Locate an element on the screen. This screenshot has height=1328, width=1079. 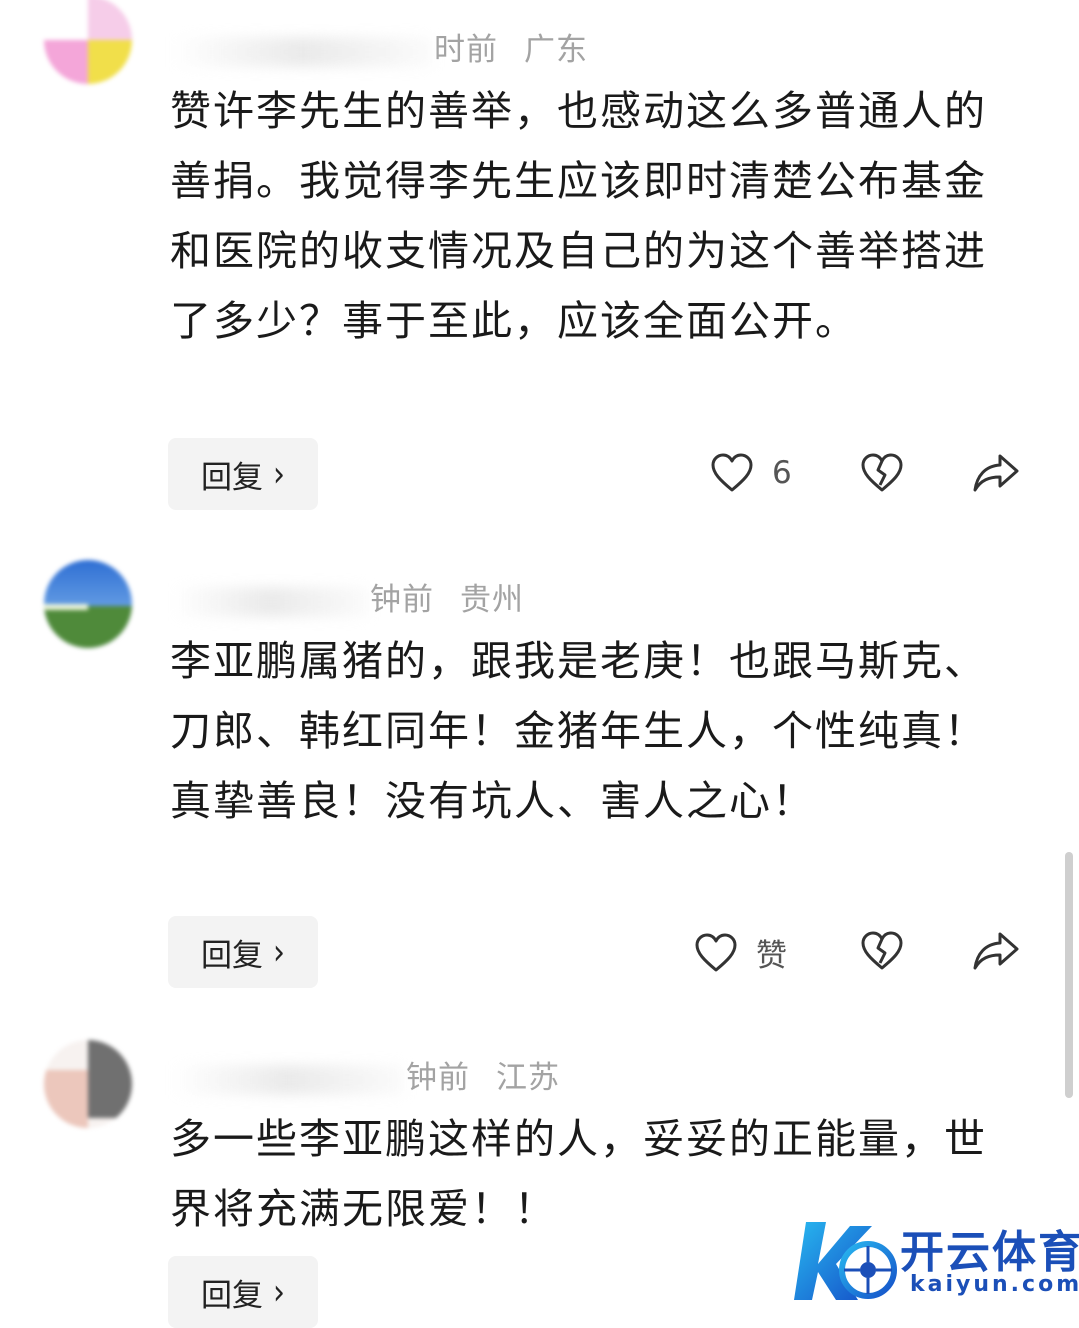
comment-location: 贵州 is located at coordinates (492, 600).